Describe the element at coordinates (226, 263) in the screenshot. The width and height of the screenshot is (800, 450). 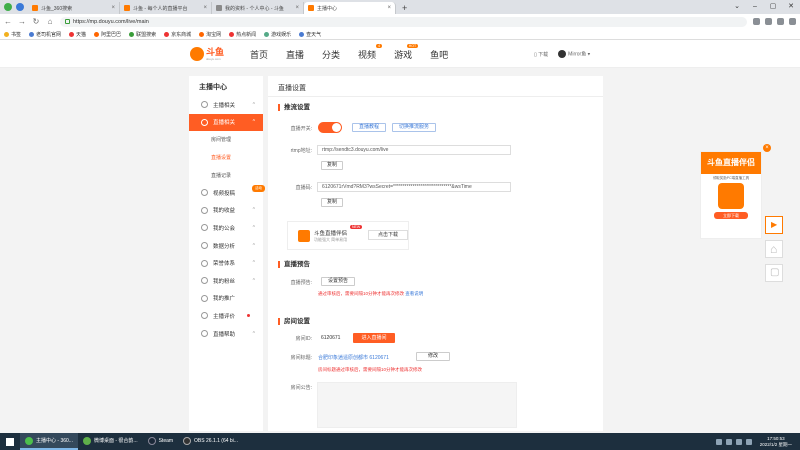
I see `sidebar-item-honor: 荣誉体系 ^` at that location.